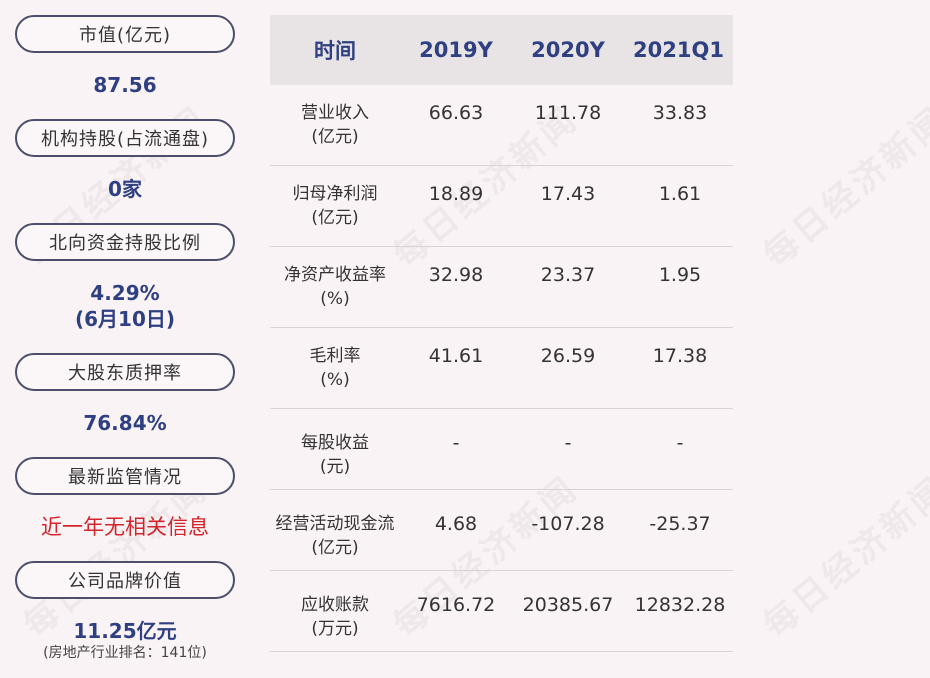  Describe the element at coordinates (568, 194) in the screenshot. I see `cell-value: 17.43` at that location.